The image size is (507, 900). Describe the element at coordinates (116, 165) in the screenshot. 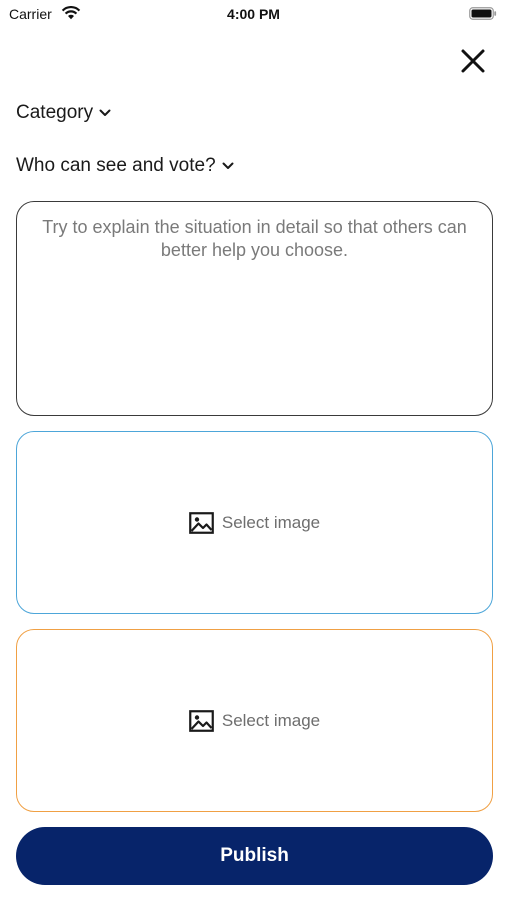

I see `visibility-label: Who can see and vote?` at that location.